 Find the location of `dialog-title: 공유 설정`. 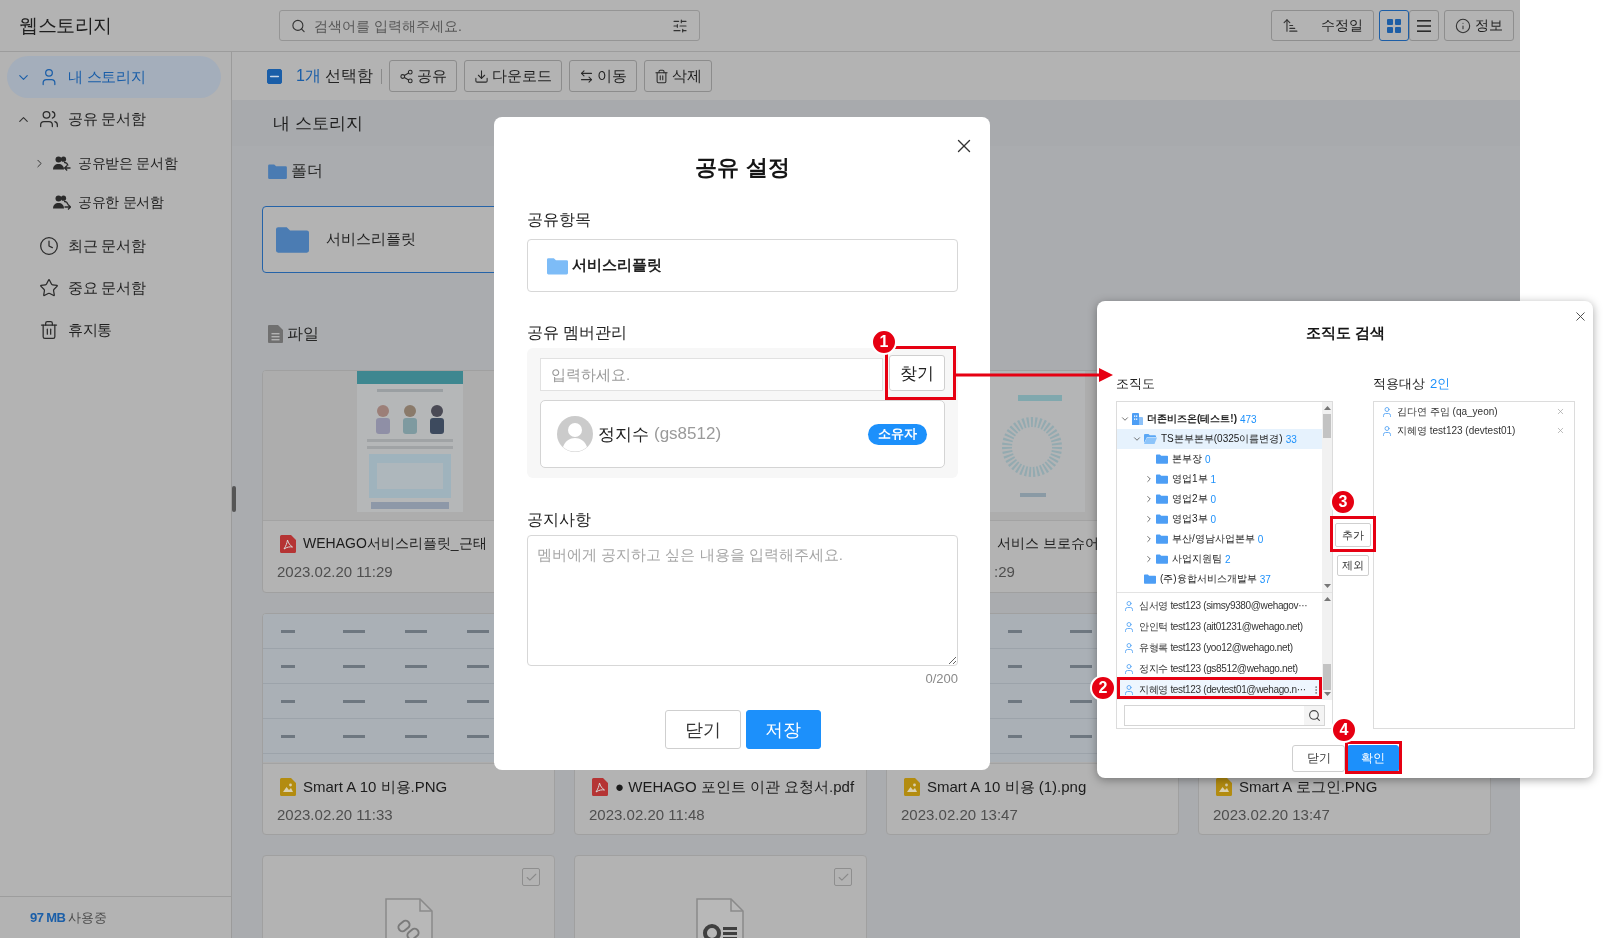

dialog-title: 공유 설정 is located at coordinates (742, 168).